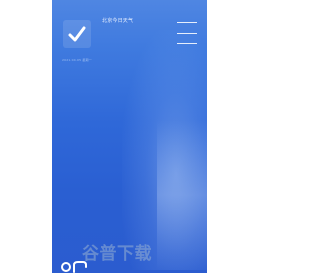  I want to click on page-title: 北京今日天气, so click(118, 21).